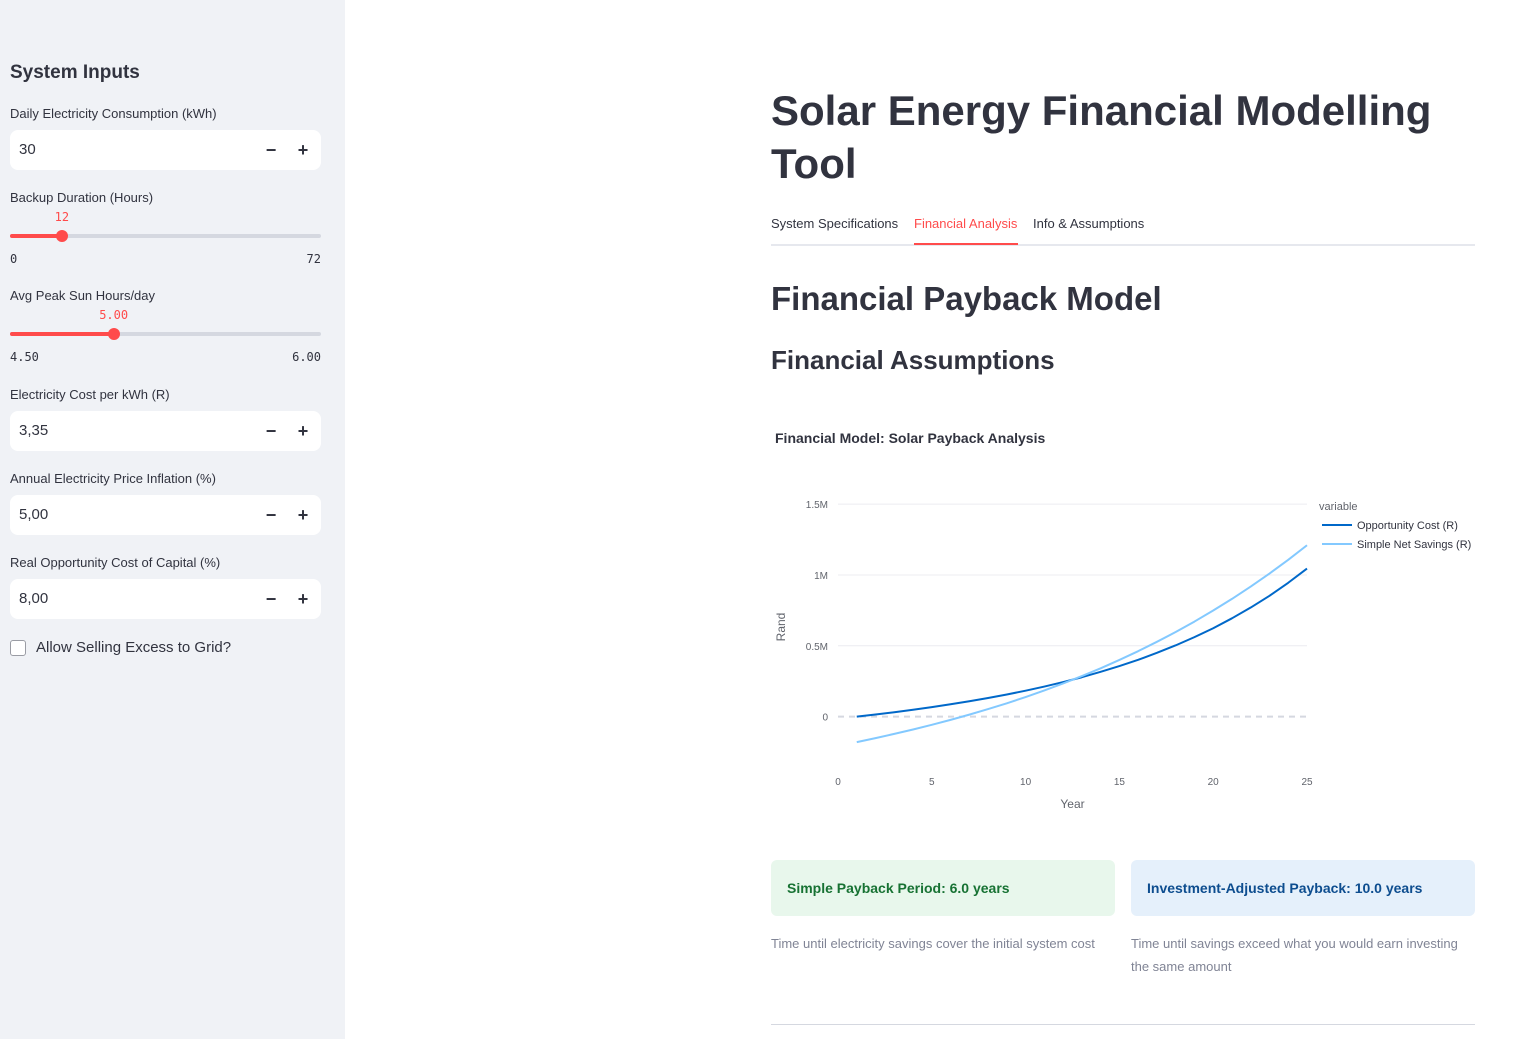 The image size is (1539, 1039). I want to click on chart-y-ticks: 0 0.5M 1M 1.5M, so click(817, 611).